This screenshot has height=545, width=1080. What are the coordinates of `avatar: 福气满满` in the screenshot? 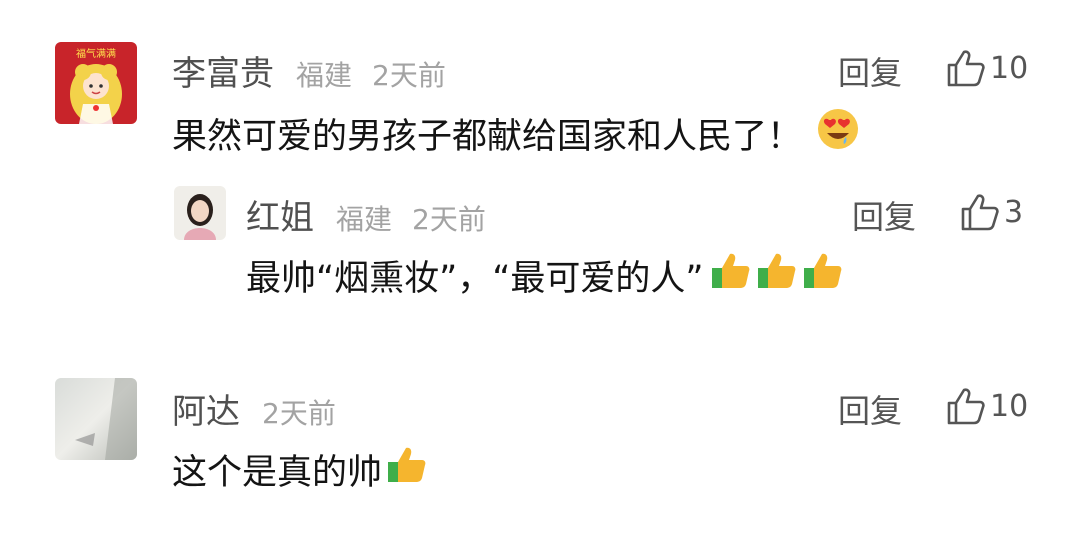 It's located at (96, 83).